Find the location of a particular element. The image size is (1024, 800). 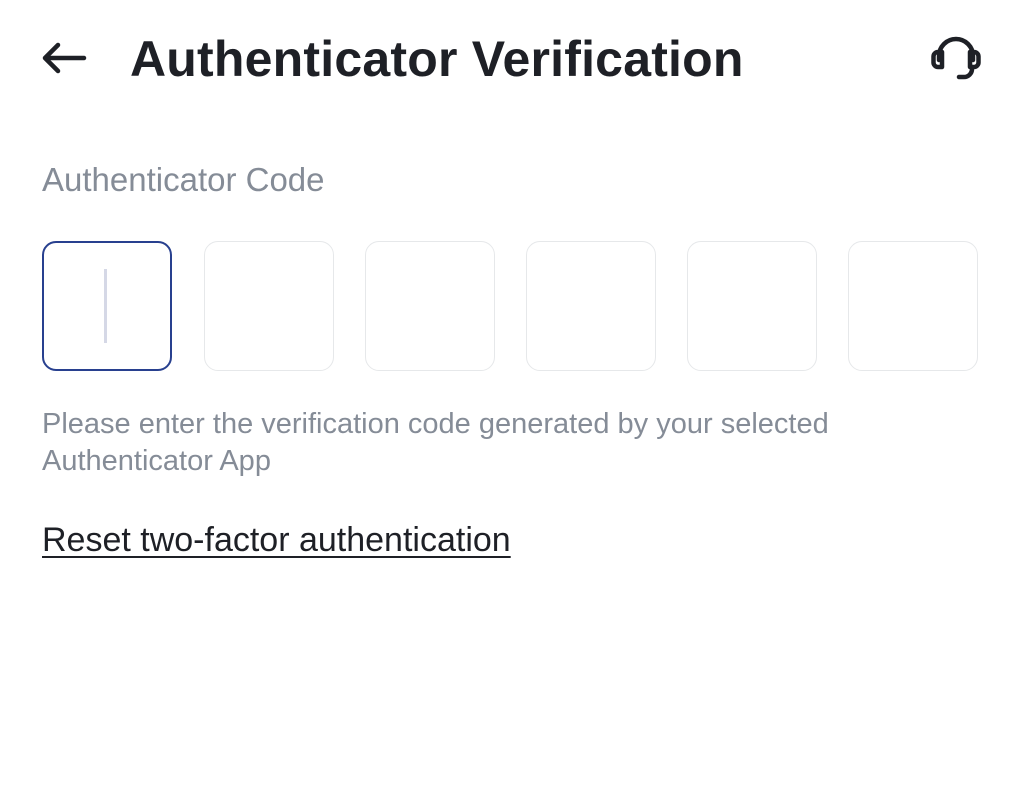

code-digit-5-input is located at coordinates (752, 306).